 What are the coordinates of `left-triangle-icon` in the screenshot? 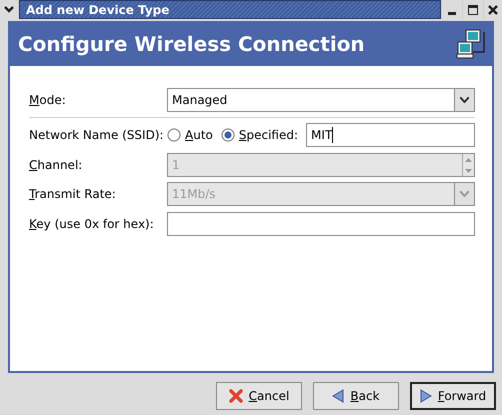 It's located at (338, 396).